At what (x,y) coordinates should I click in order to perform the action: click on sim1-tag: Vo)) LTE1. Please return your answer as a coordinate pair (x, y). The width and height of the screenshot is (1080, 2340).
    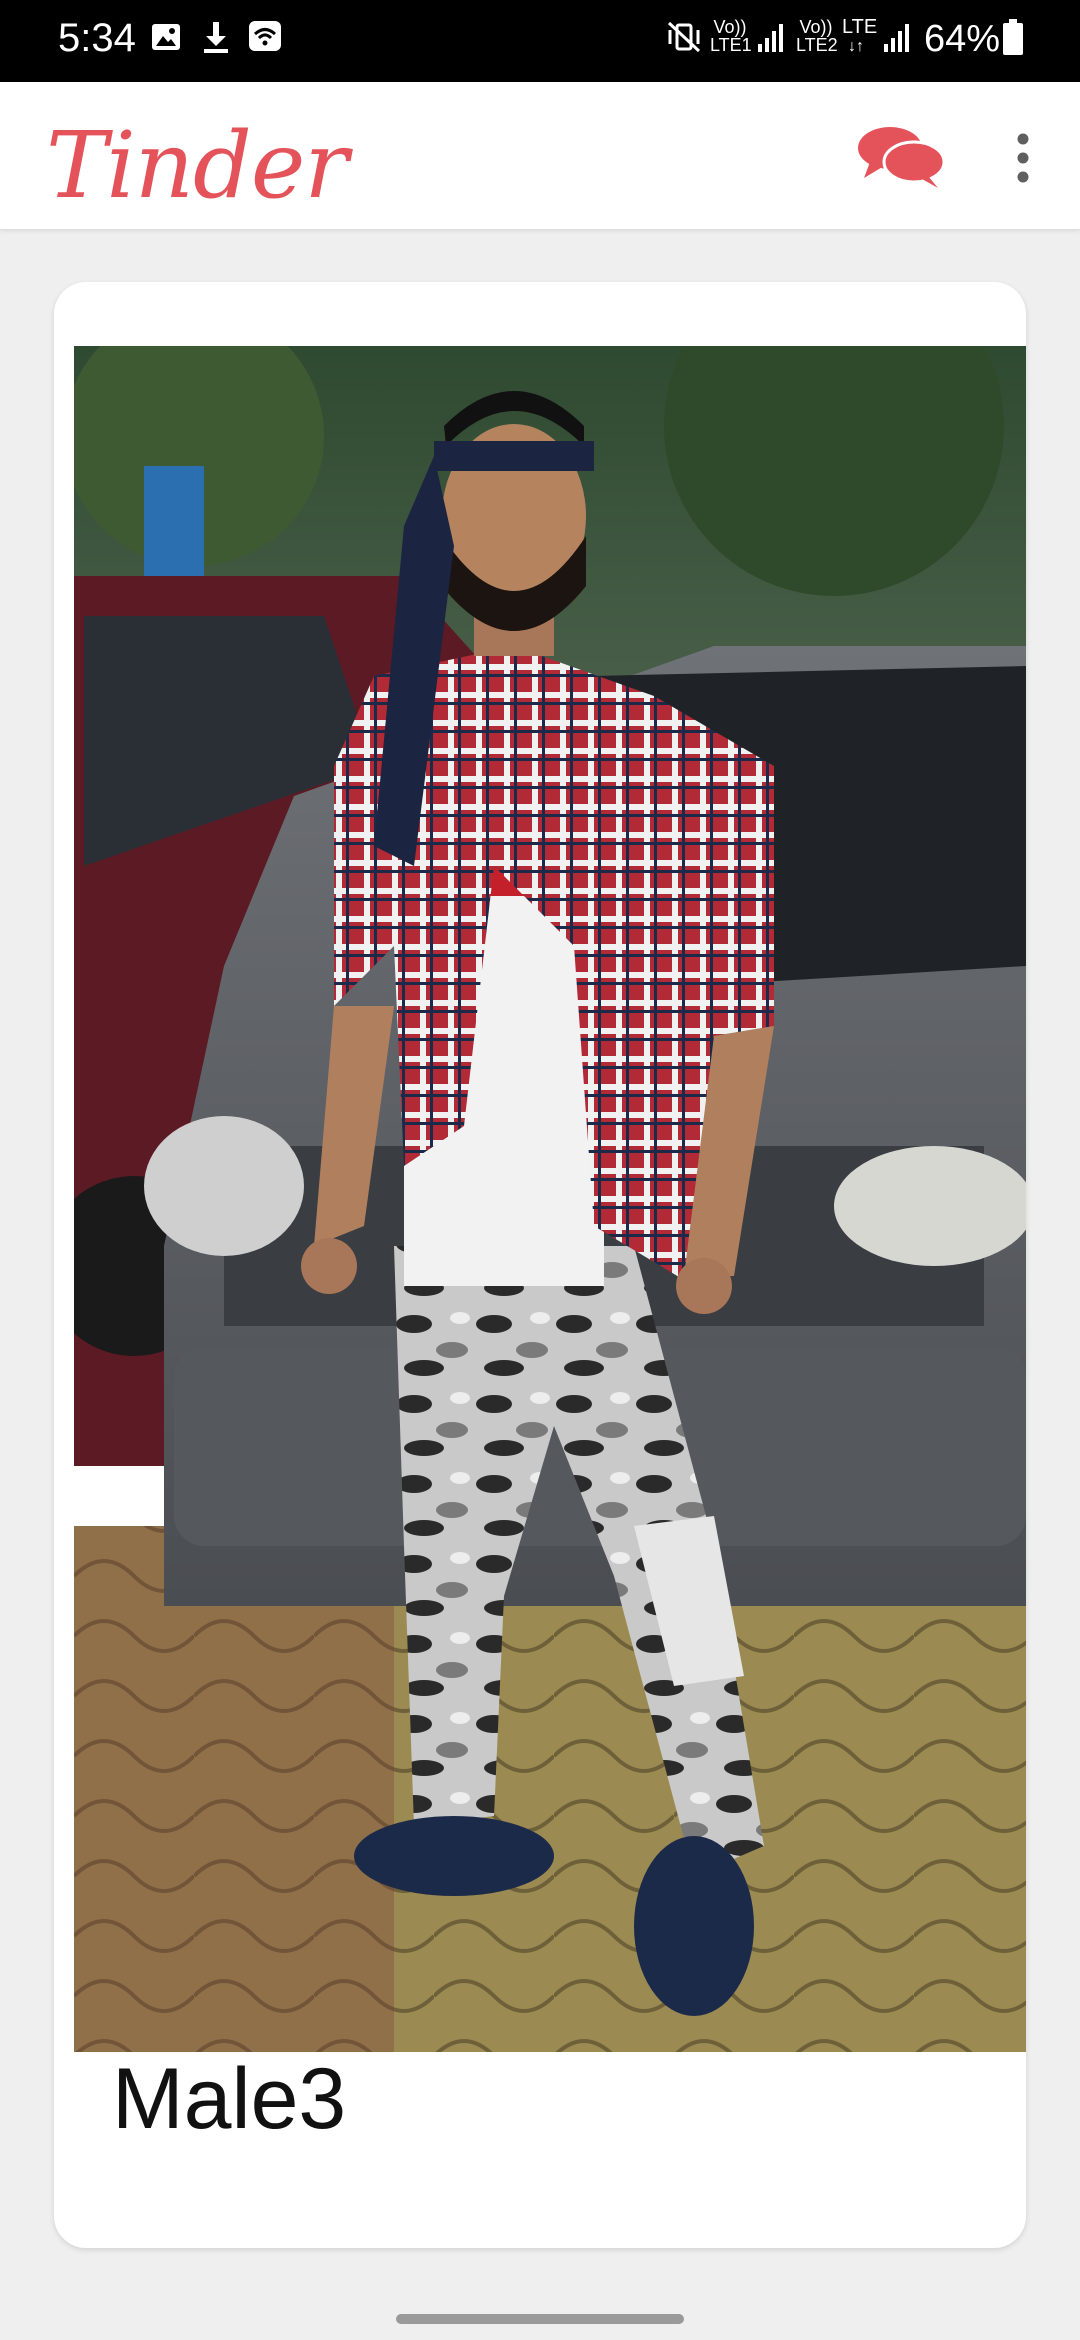
    Looking at the image, I should click on (731, 36).